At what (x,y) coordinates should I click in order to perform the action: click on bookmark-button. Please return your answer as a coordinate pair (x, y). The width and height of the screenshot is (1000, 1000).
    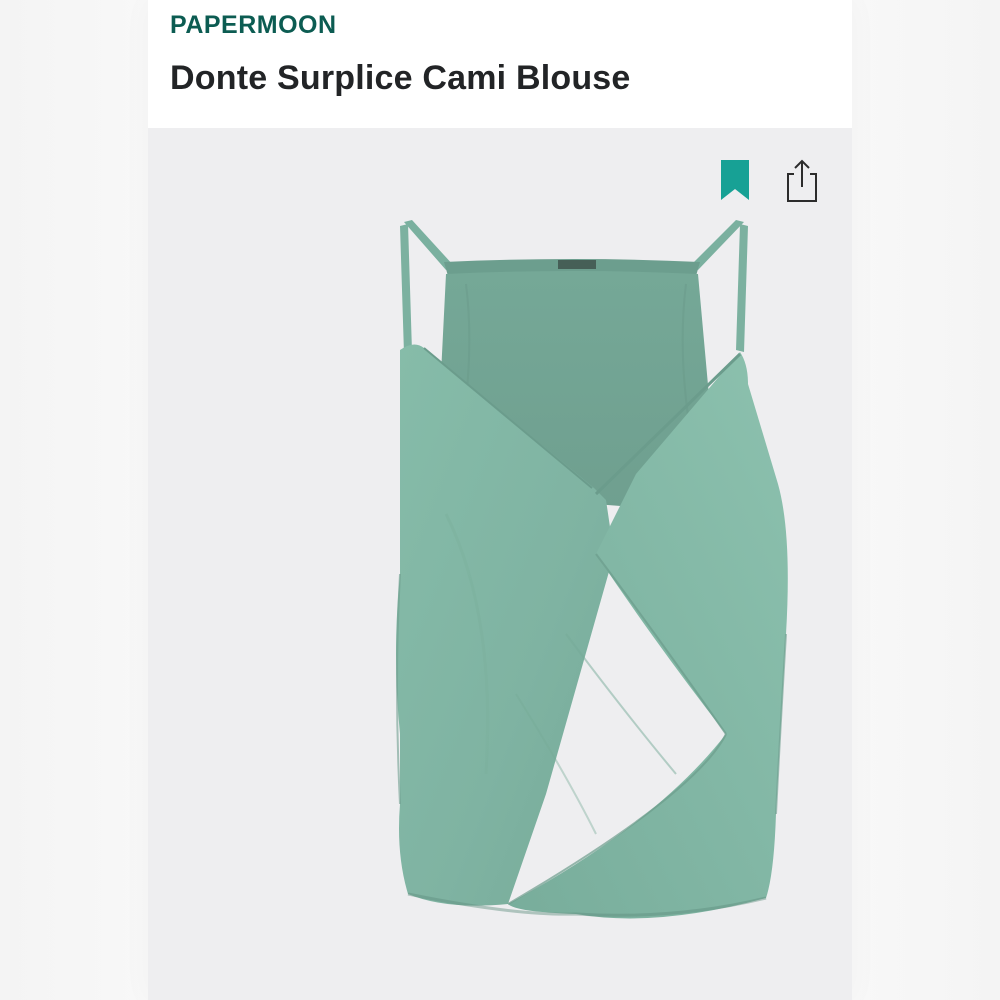
    Looking at the image, I should click on (735, 180).